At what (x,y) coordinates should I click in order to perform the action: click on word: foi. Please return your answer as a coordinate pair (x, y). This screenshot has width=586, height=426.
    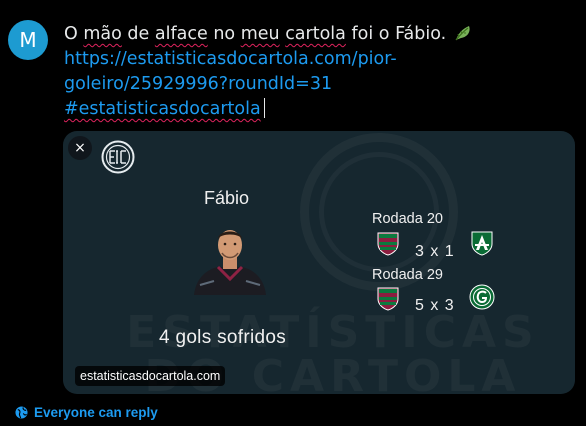
    Looking at the image, I should click on (362, 34).